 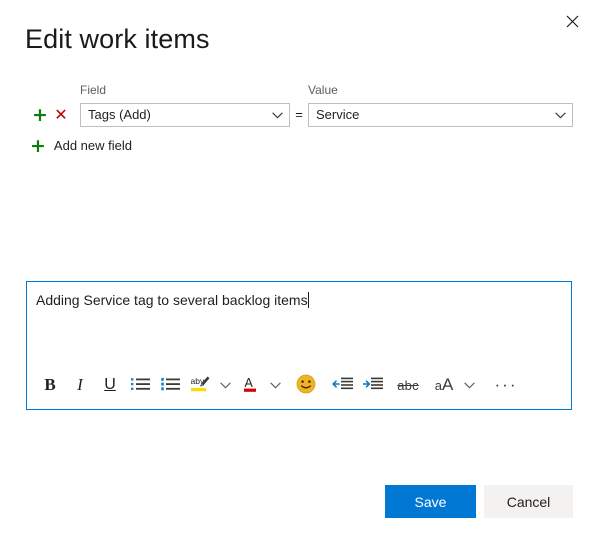 I want to click on close-icon, so click(x=572, y=21).